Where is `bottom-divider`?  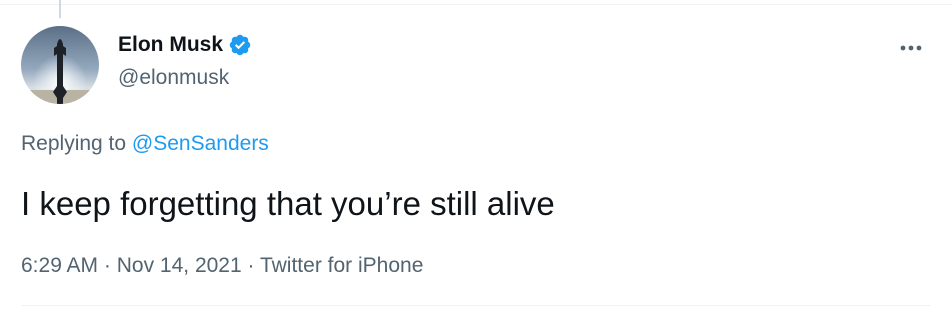
bottom-divider is located at coordinates (476, 305).